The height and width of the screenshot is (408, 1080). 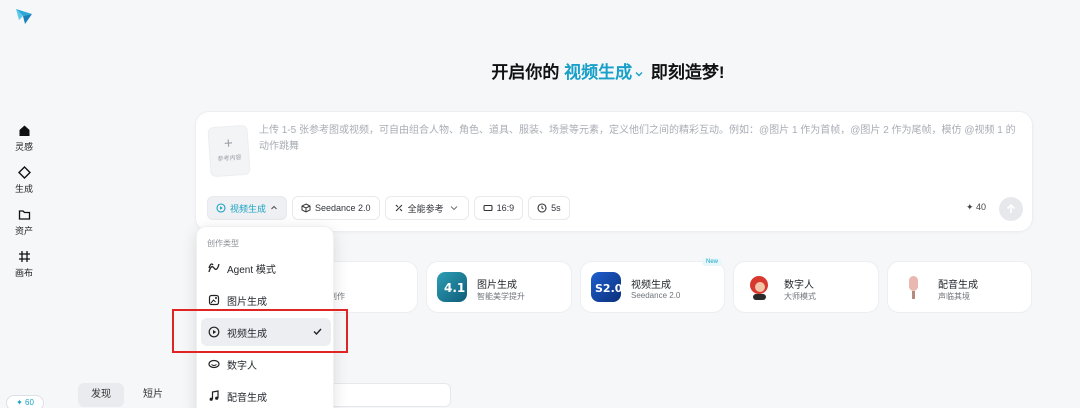 I want to click on folder-icon, so click(x=24, y=215).